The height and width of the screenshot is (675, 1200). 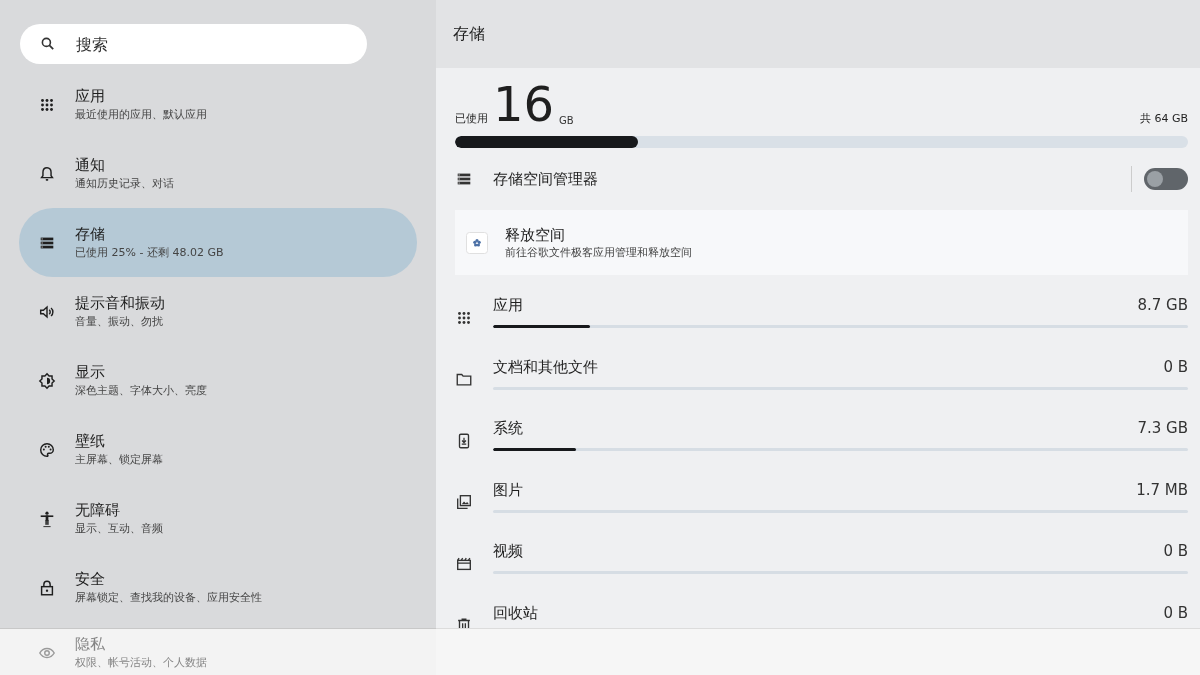 I want to click on category-row: 视频 0 B, so click(x=821, y=558).